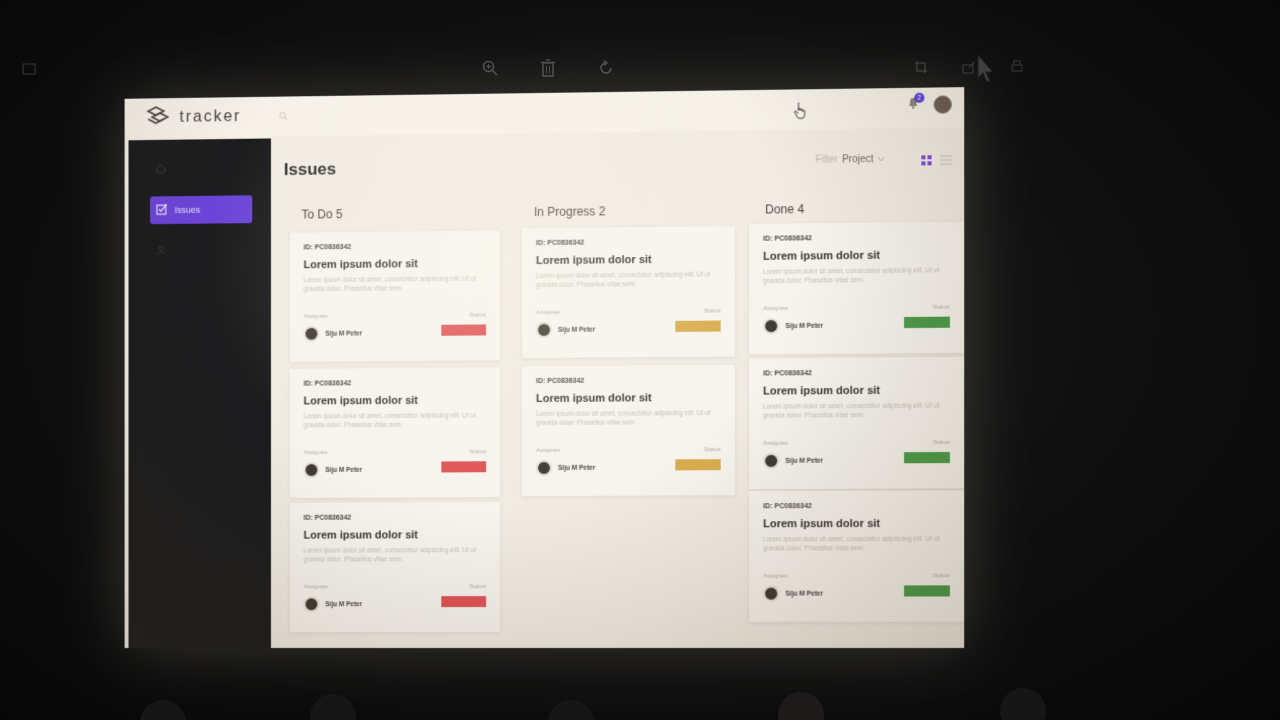 This screenshot has height=720, width=1280. I want to click on filter-dropdown: Filter Project, so click(849, 160).